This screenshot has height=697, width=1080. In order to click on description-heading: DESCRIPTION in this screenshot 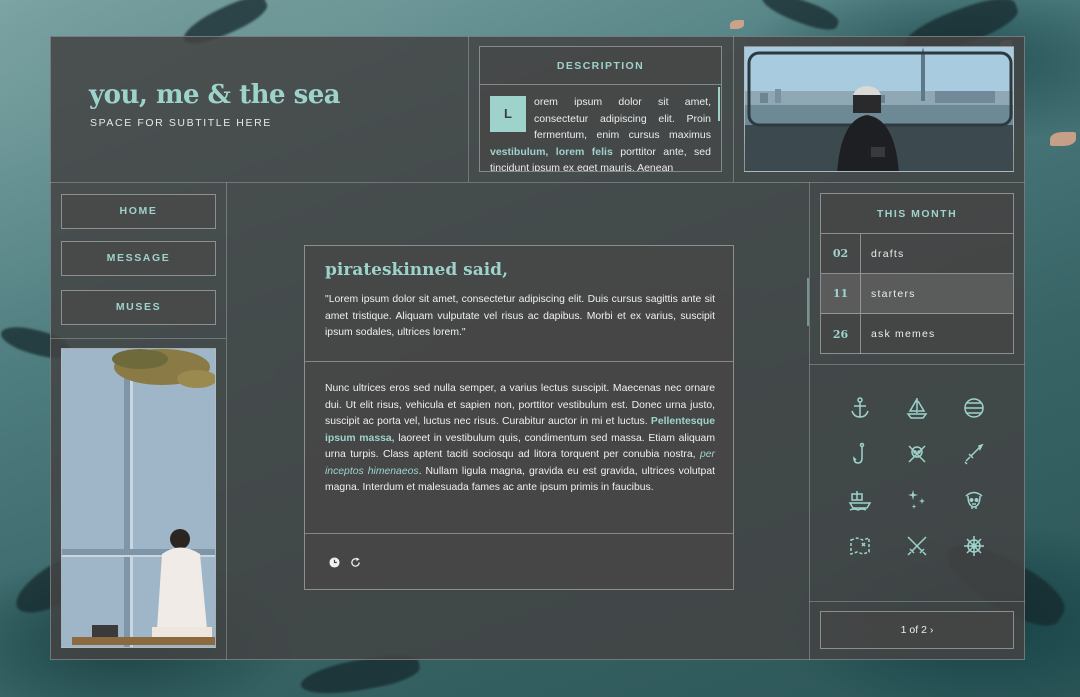, I will do `click(600, 66)`.